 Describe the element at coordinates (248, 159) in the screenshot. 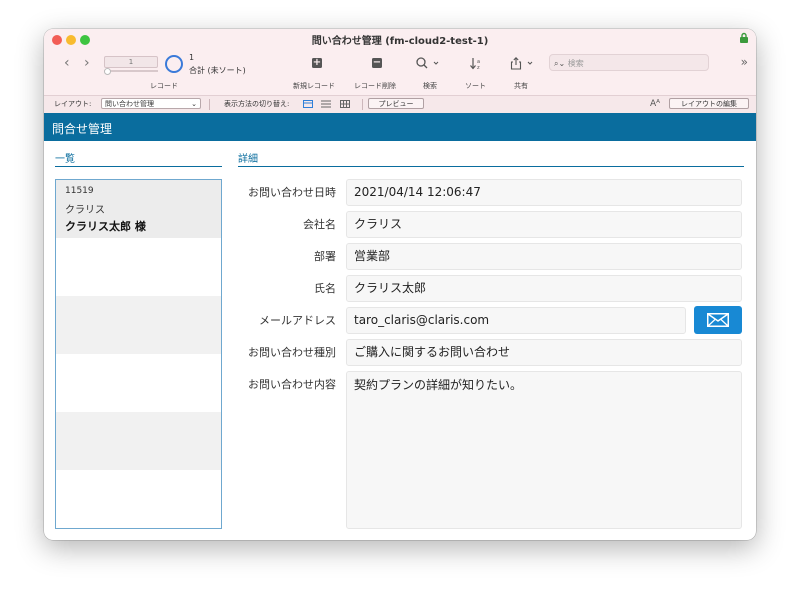

I see `detail-section-title: 詳細` at that location.